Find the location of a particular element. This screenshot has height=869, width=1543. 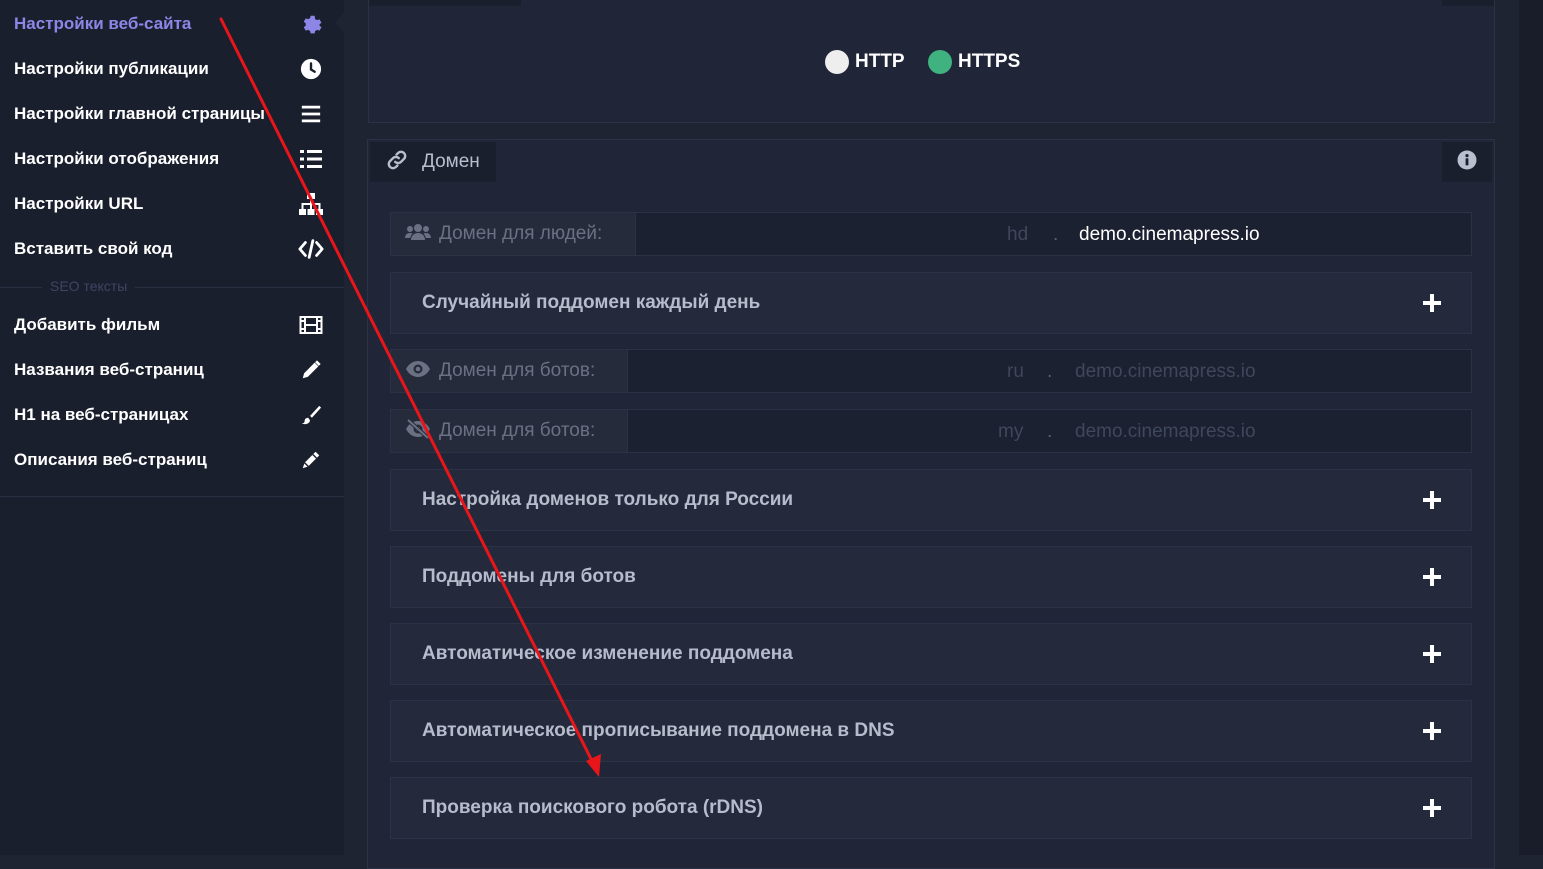

bars-icon is located at coordinates (311, 114).